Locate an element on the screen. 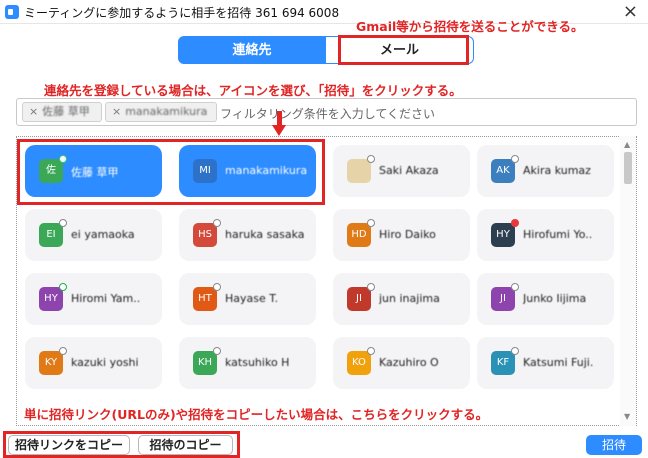 The width and height of the screenshot is (648, 458). zoom-app-icon is located at coordinates (12, 12).